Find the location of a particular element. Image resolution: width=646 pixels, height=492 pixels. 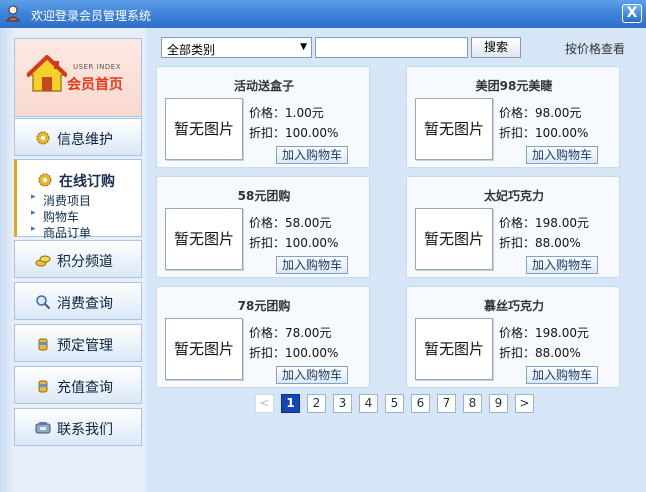

sidebar-item-consume-query: 消费查询 is located at coordinates (78, 301).